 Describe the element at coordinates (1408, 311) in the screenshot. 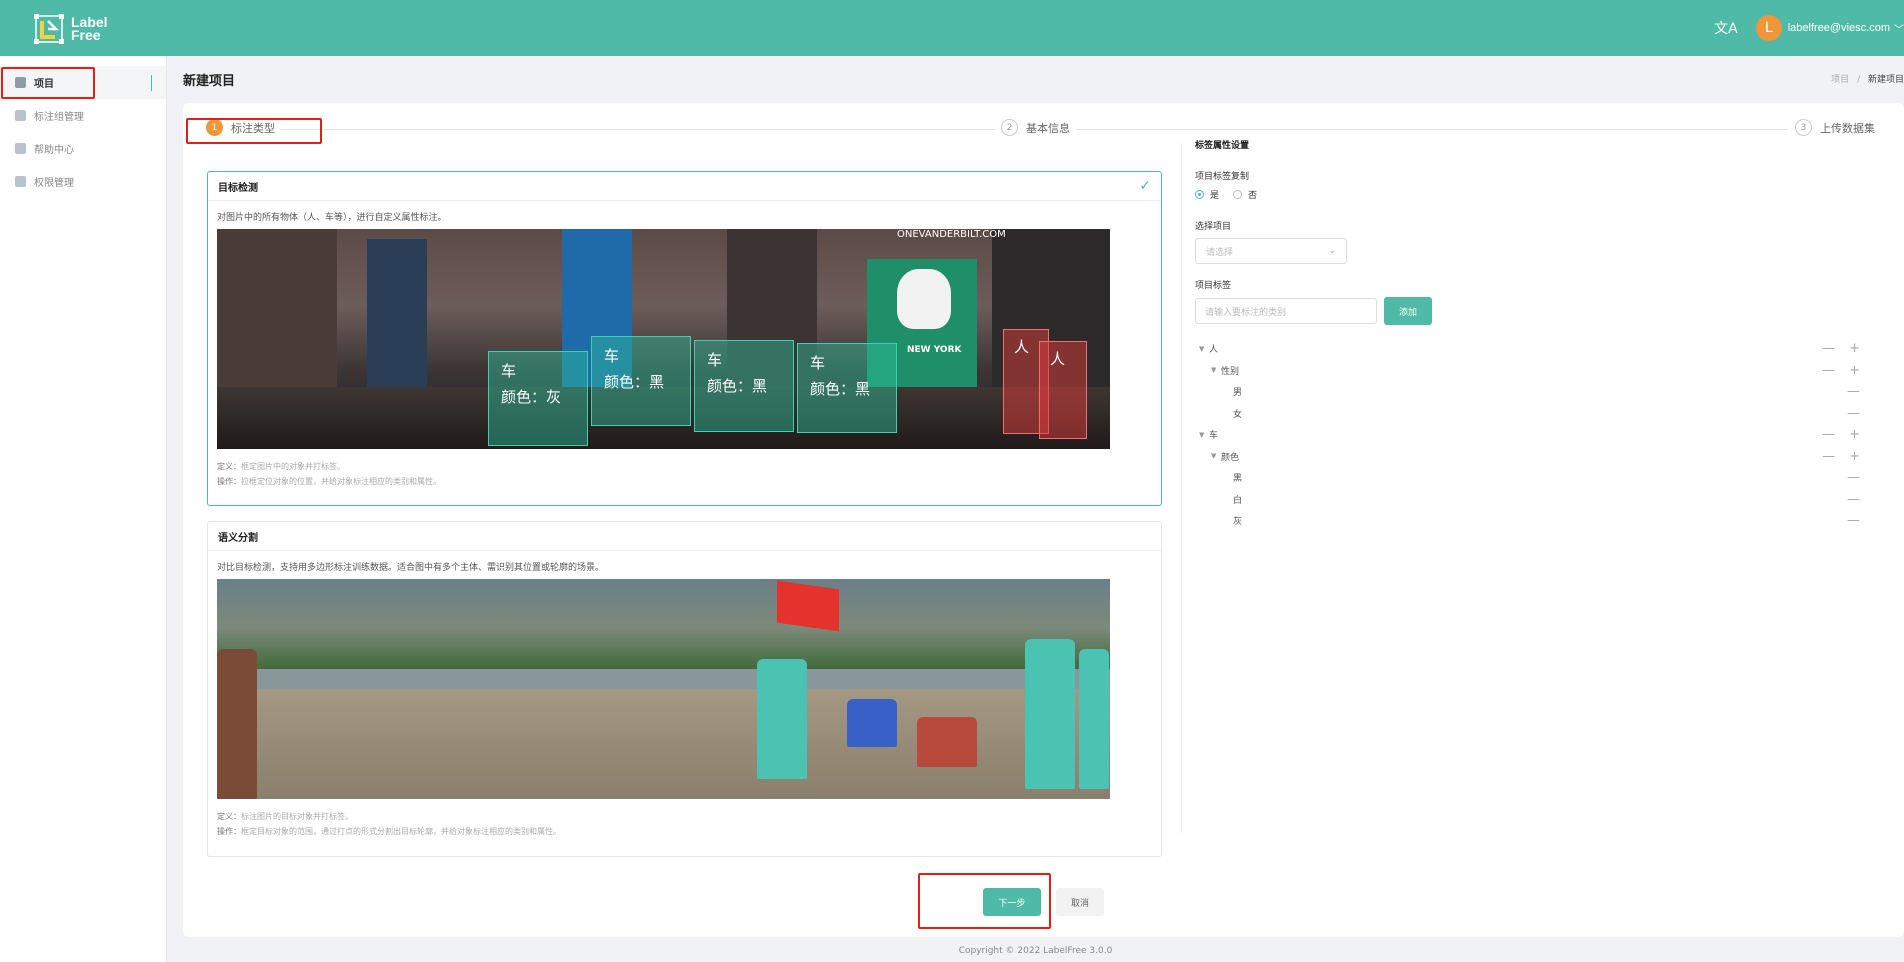

I see `add-button: 添加` at that location.